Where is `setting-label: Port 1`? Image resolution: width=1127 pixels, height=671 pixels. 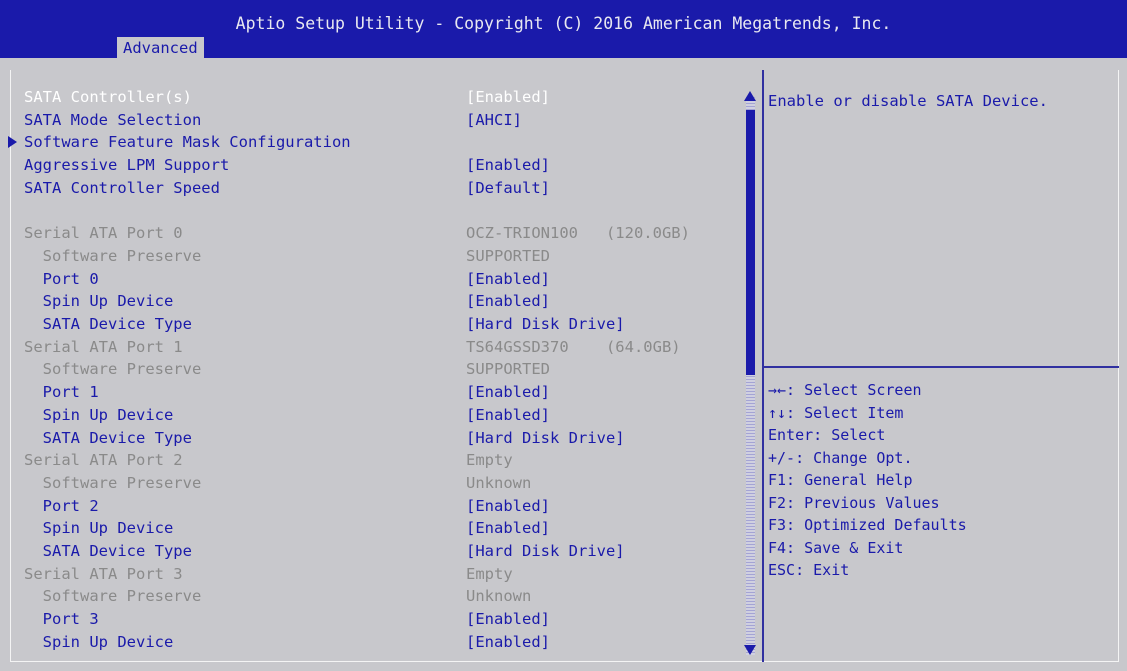
setting-label: Port 1 is located at coordinates (61, 392).